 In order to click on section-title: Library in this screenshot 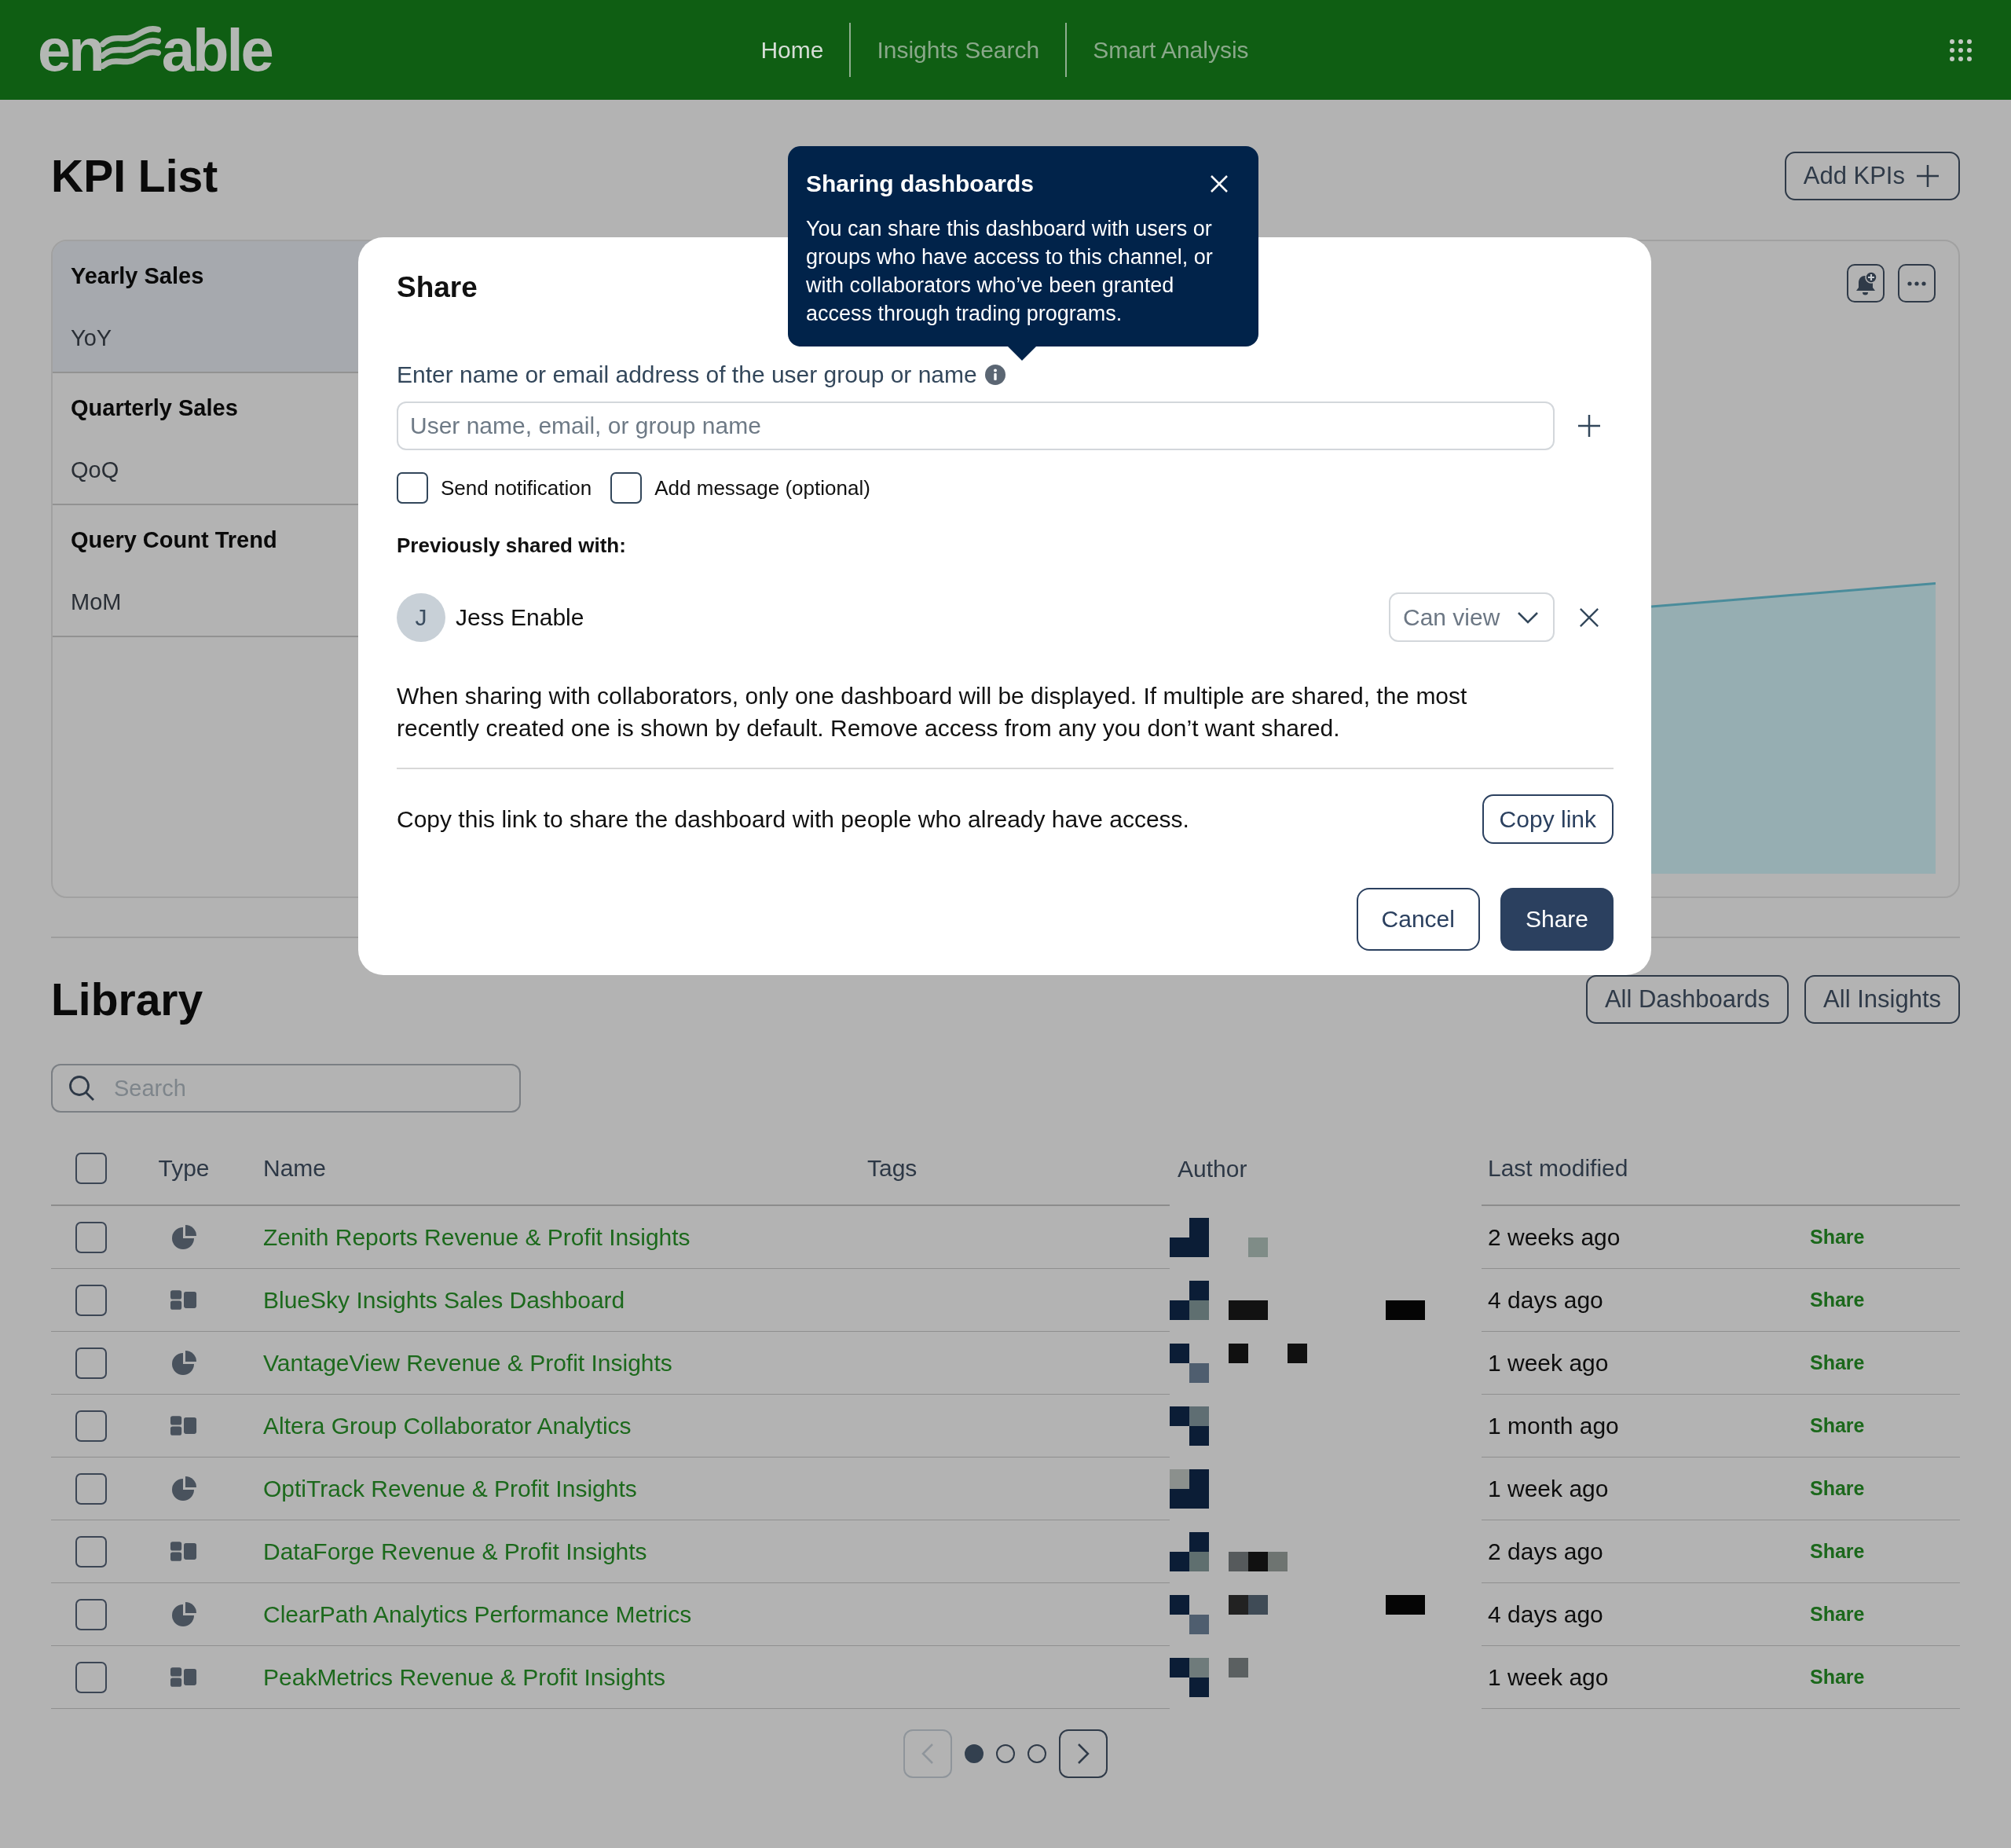, I will do `click(127, 999)`.